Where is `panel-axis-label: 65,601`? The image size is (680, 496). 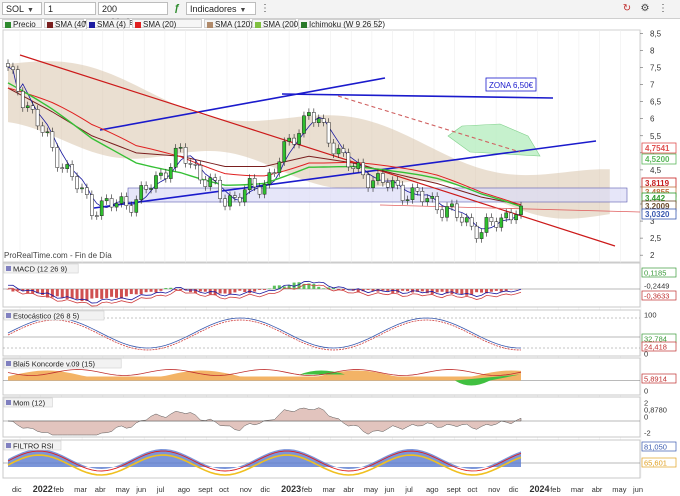
panel-axis-label: 65,601 is located at coordinates (655, 463).